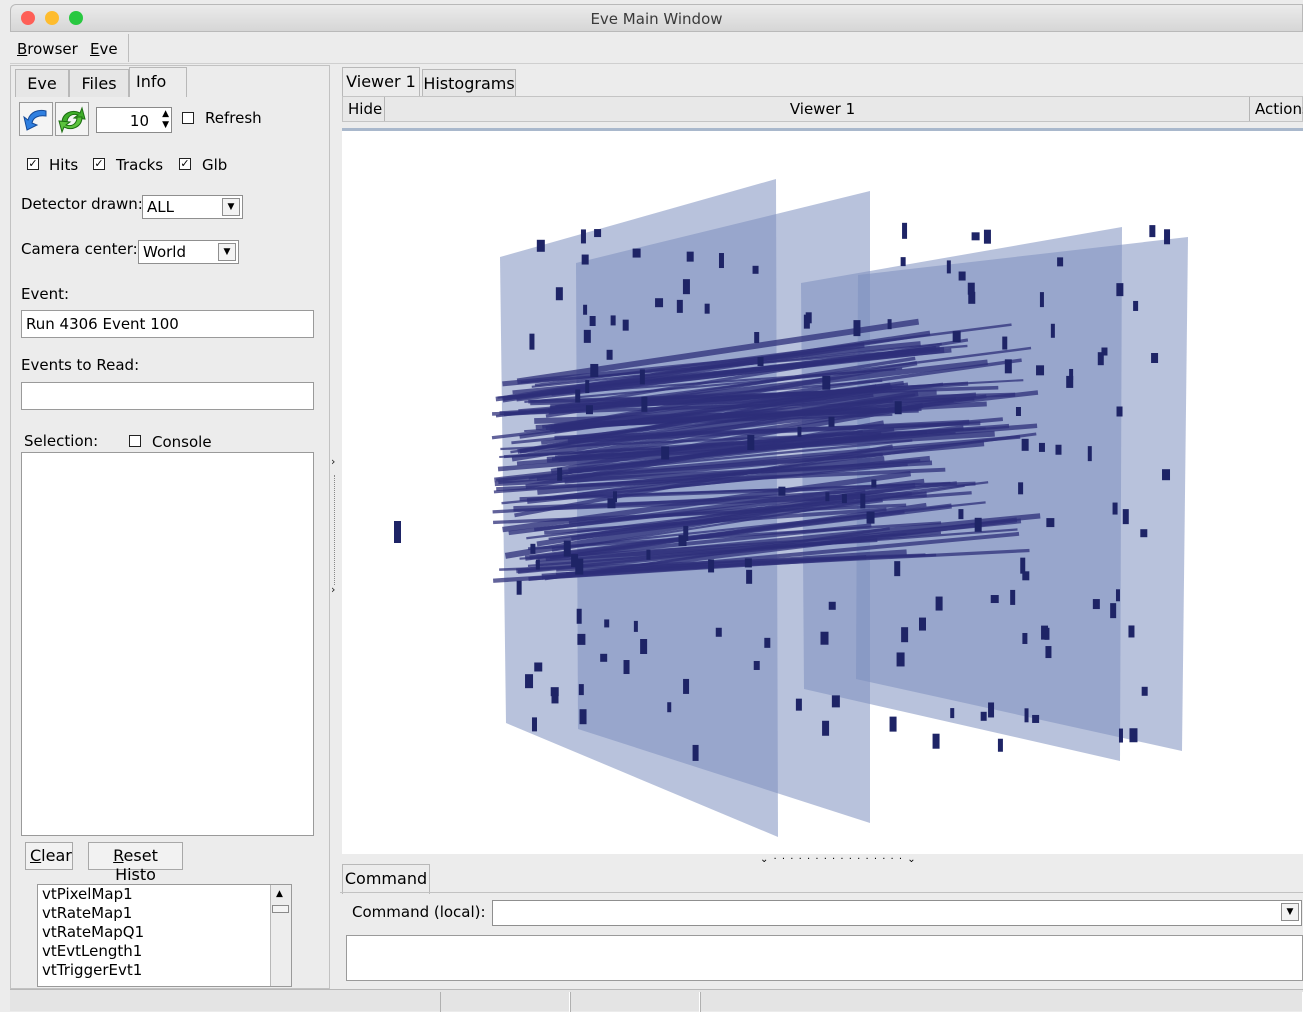  What do you see at coordinates (167, 644) in the screenshot?
I see `selection-list` at bounding box center [167, 644].